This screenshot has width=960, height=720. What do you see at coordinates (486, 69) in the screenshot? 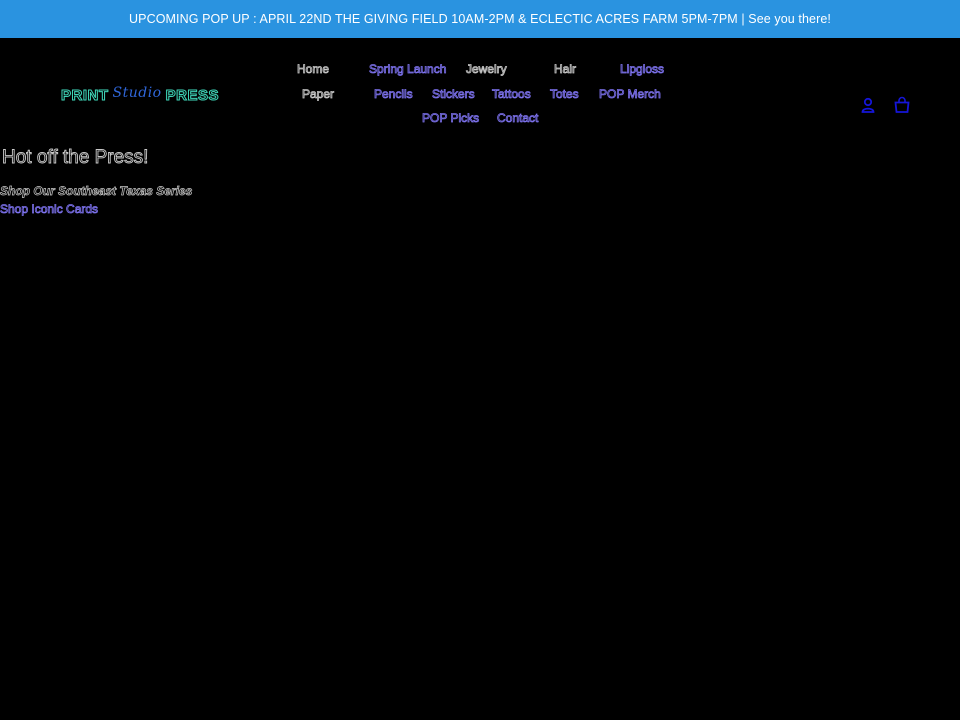
I see `nav-item-jewelry: Jewelry` at bounding box center [486, 69].